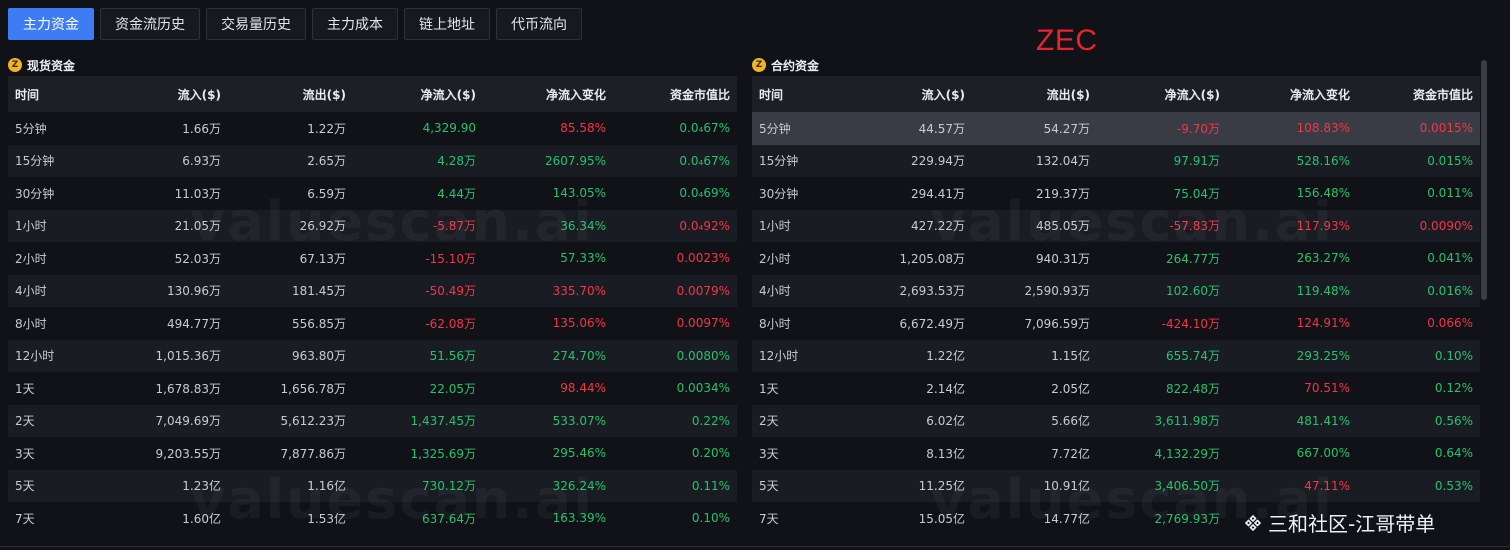  Describe the element at coordinates (372, 193) in the screenshot. I see `table-row: 30分钟 11.03万 6.59万 4.44万 143.05% 0.0₄69%` at that location.